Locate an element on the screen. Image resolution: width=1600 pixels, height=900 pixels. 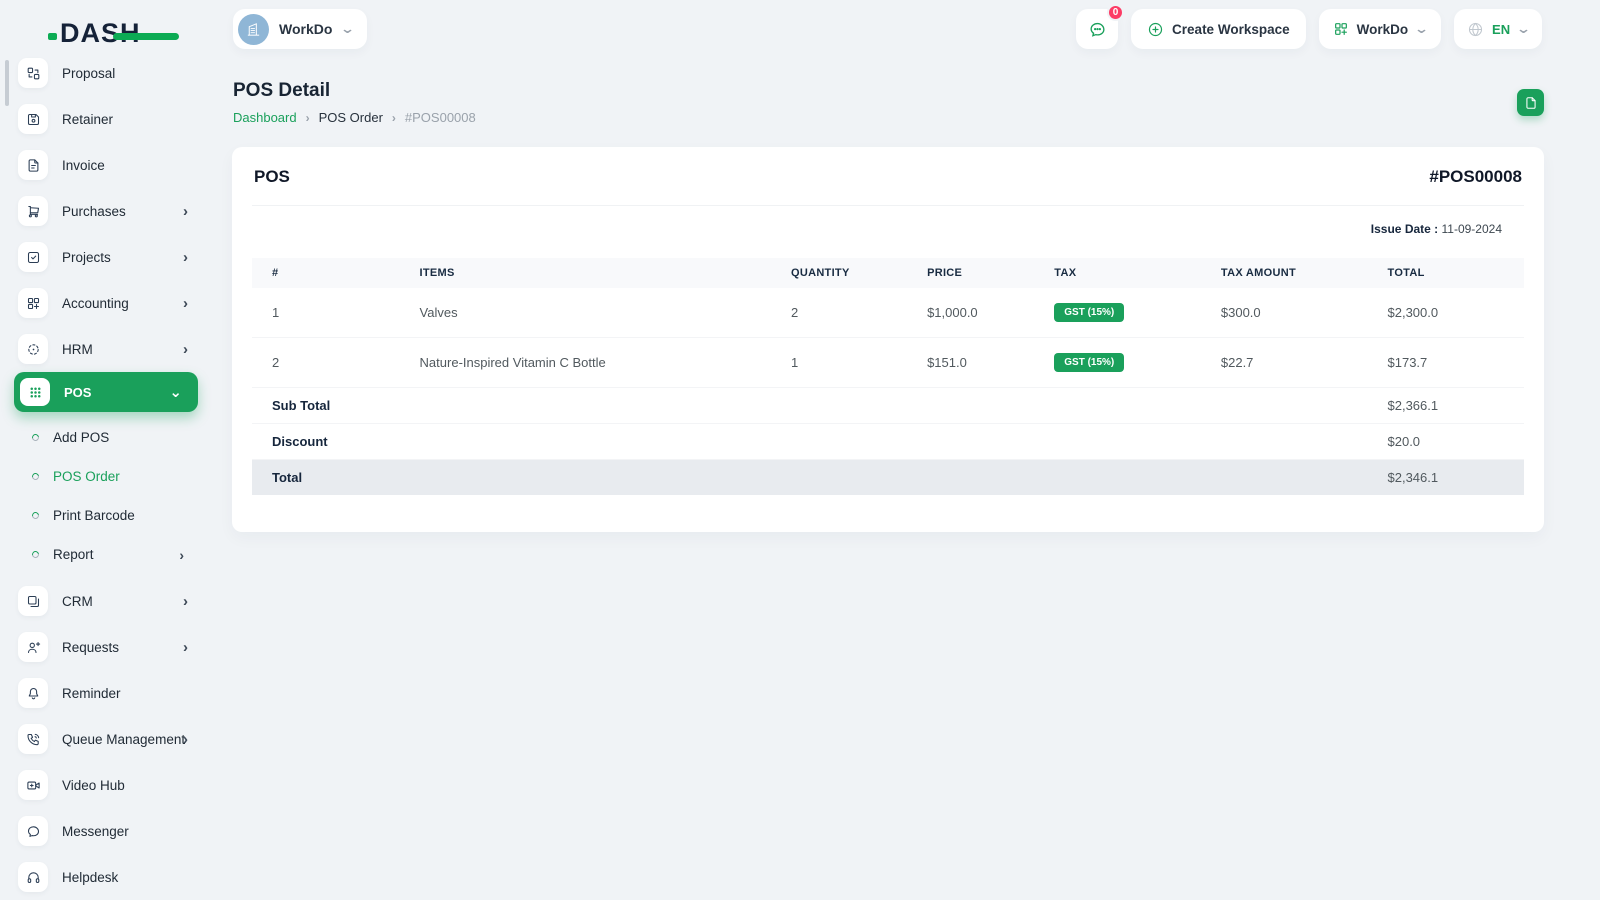
sidebar-item-label: Queue Management is located at coordinates (124, 739).